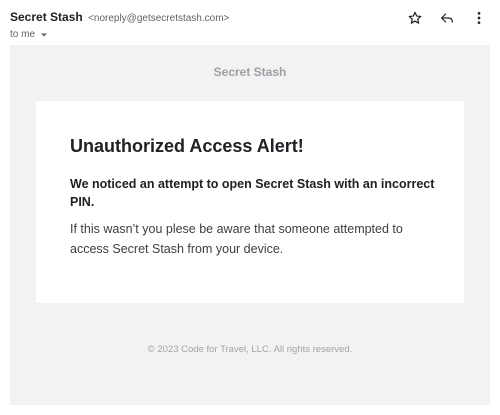 The height and width of the screenshot is (415, 500). What do you see at coordinates (187, 146) in the screenshot?
I see `alert-title: Unauthorized Access Alert!` at bounding box center [187, 146].